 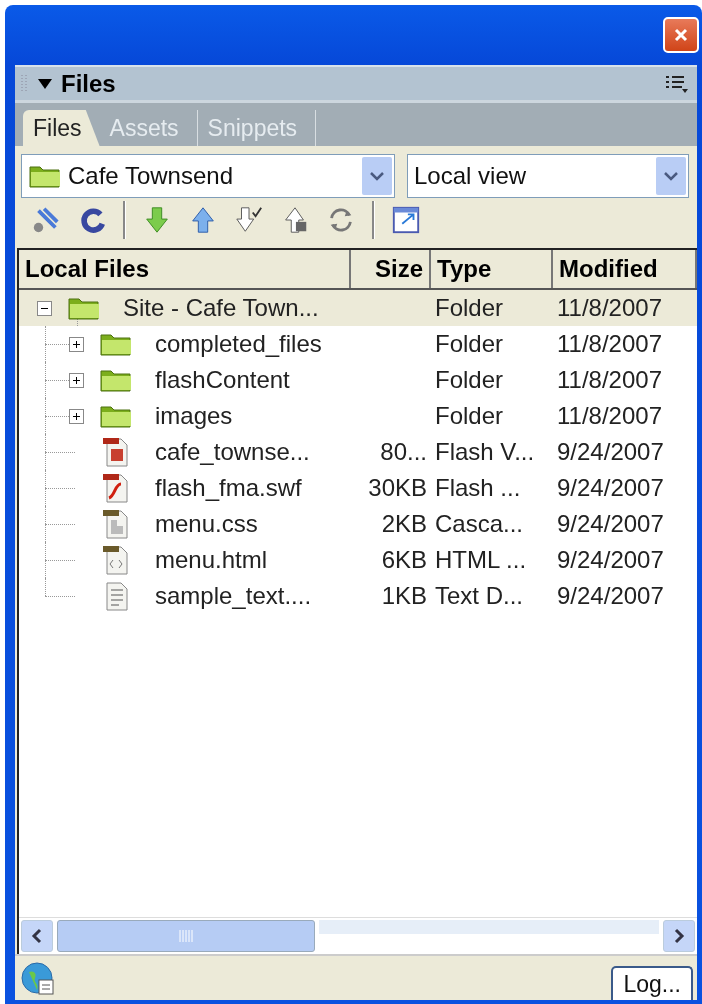 I want to click on right-chevron-icon, so click(x=679, y=936).